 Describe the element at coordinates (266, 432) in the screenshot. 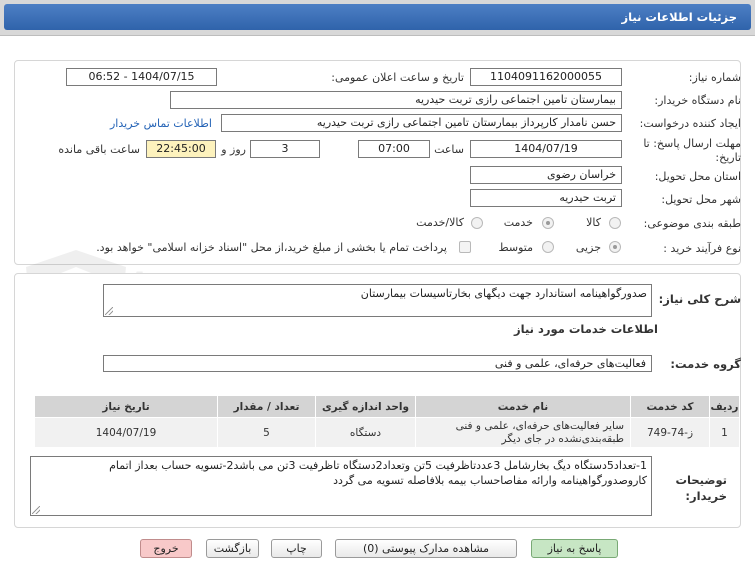

I see `row-qty: 5` at that location.